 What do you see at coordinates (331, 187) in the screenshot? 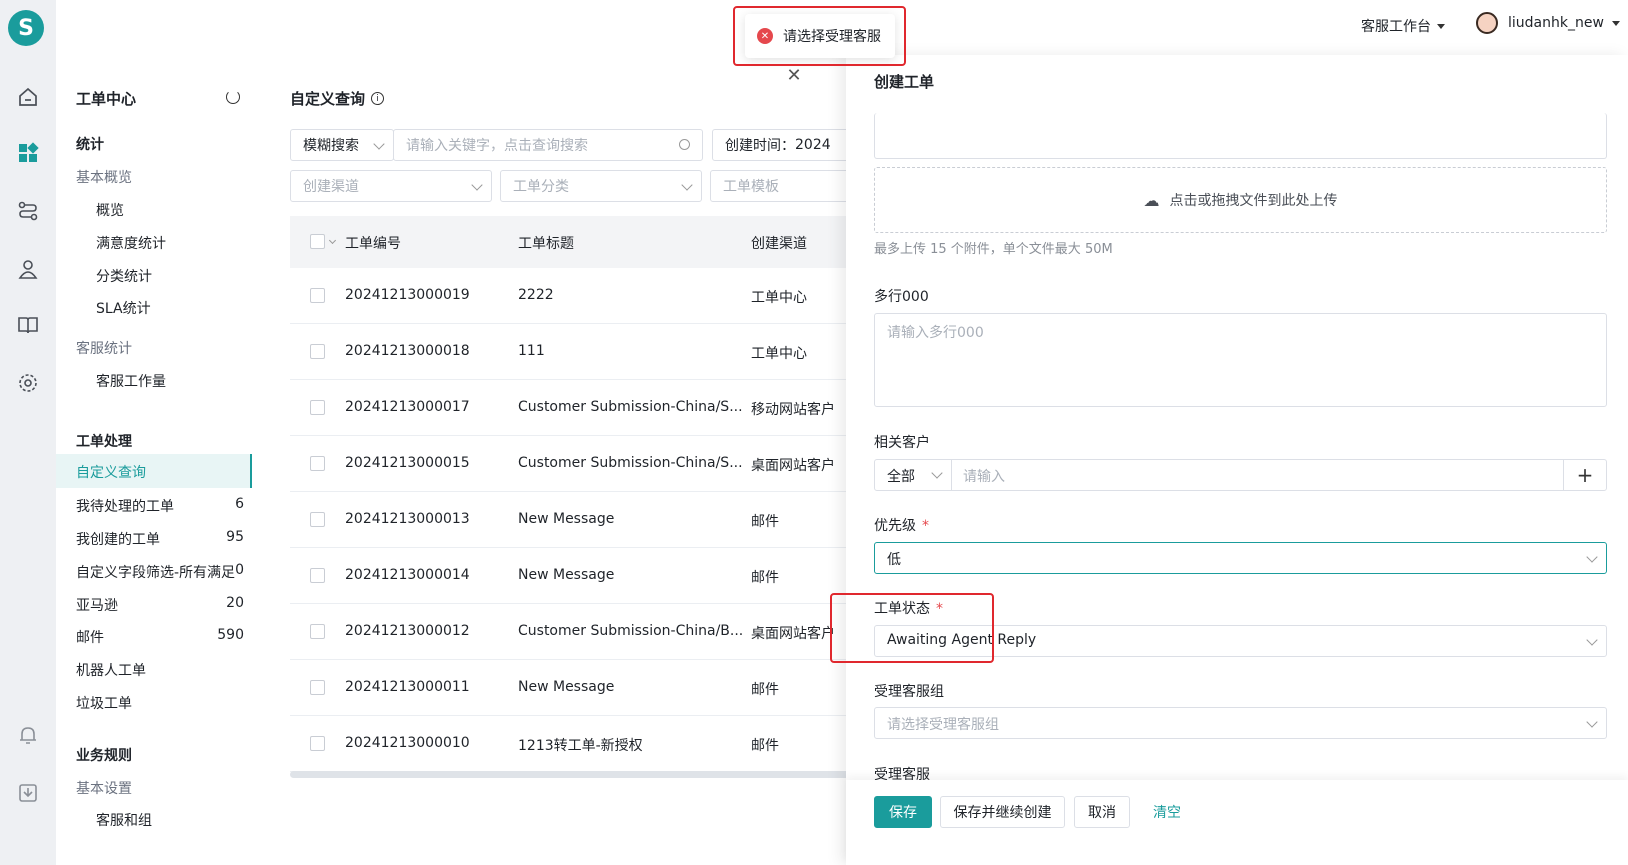
I see `channel-filter-placeholder: 创建渠道` at bounding box center [331, 187].